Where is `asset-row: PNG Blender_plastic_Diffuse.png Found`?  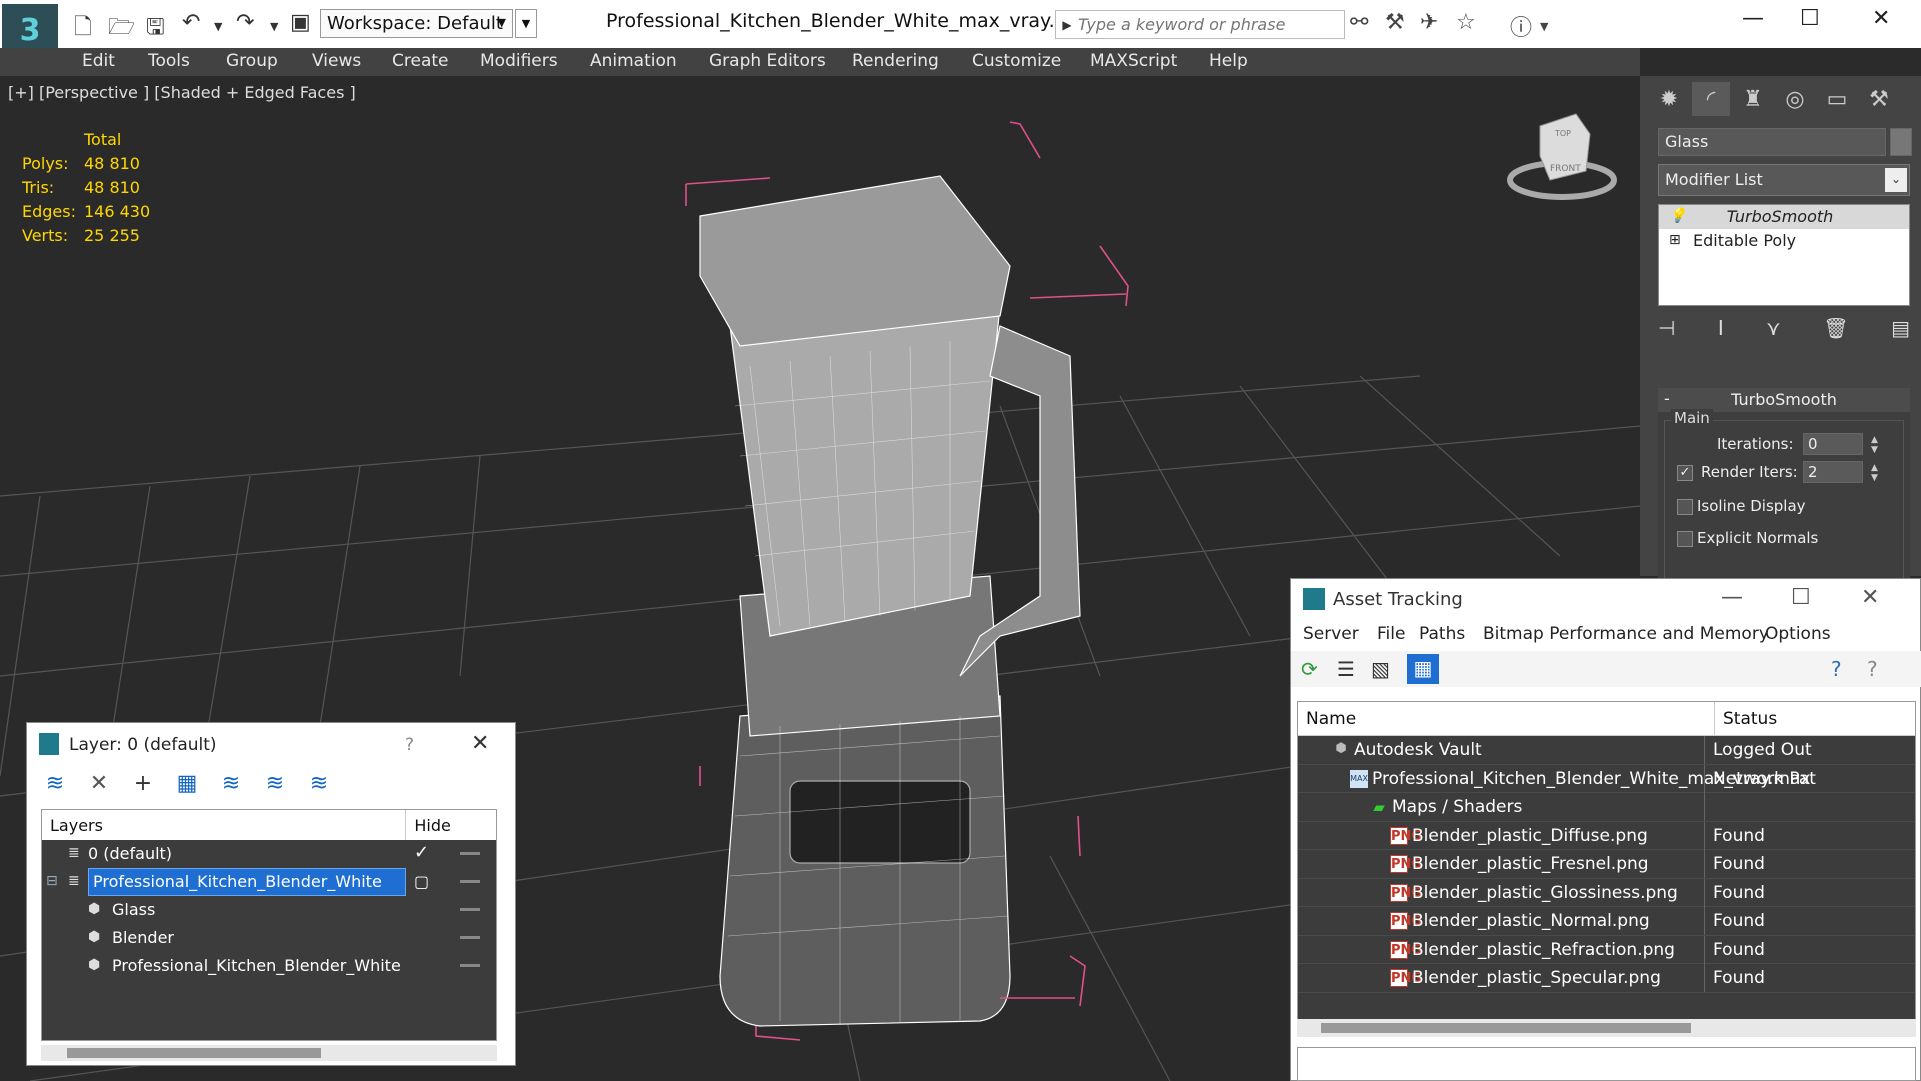
asset-row: PNG Blender_plastic_Diffuse.png Found is located at coordinates (1606, 835).